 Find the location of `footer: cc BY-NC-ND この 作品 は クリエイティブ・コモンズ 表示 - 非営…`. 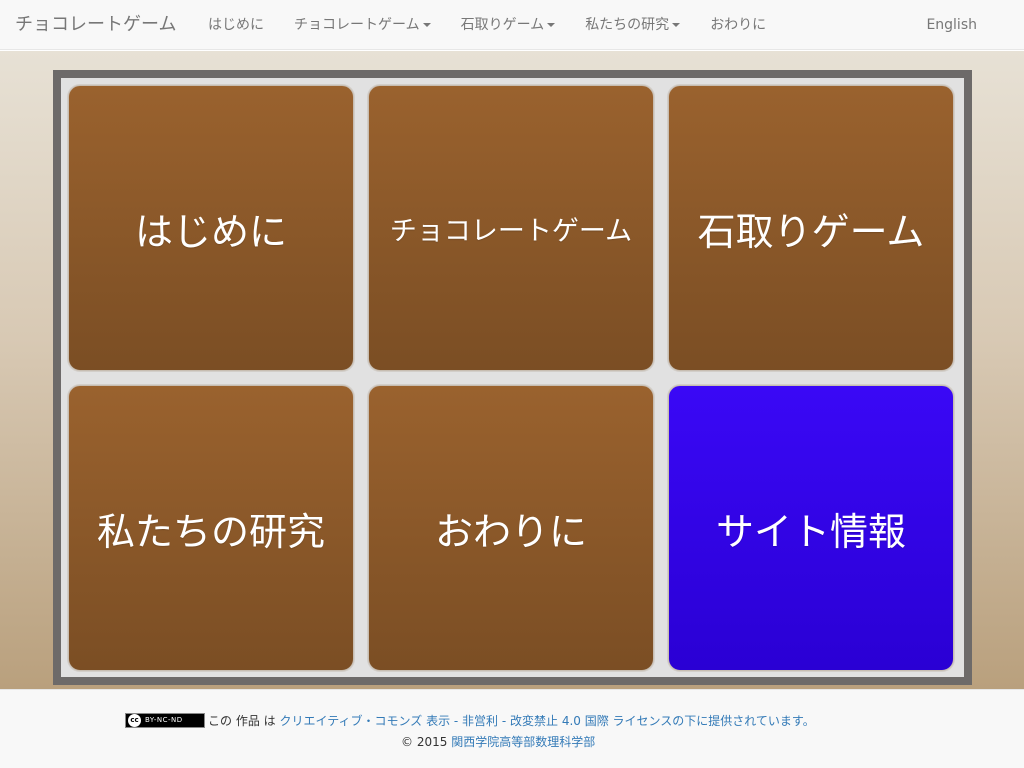

footer: cc BY-NC-ND この 作品 は クリエイティブ・コモンズ 表示 - 非営… is located at coordinates (512, 728).